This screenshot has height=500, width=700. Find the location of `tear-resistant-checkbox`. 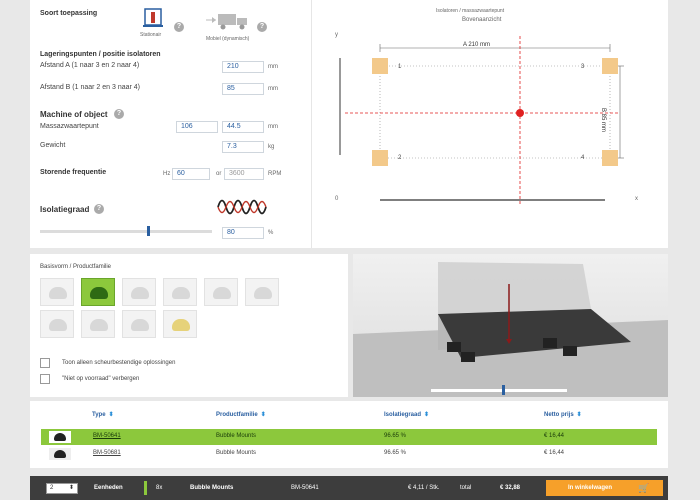

tear-resistant-checkbox is located at coordinates (45, 363).